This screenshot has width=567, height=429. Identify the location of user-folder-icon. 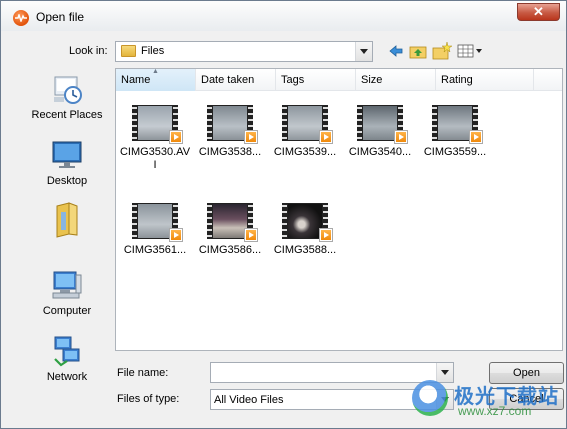
(67, 220).